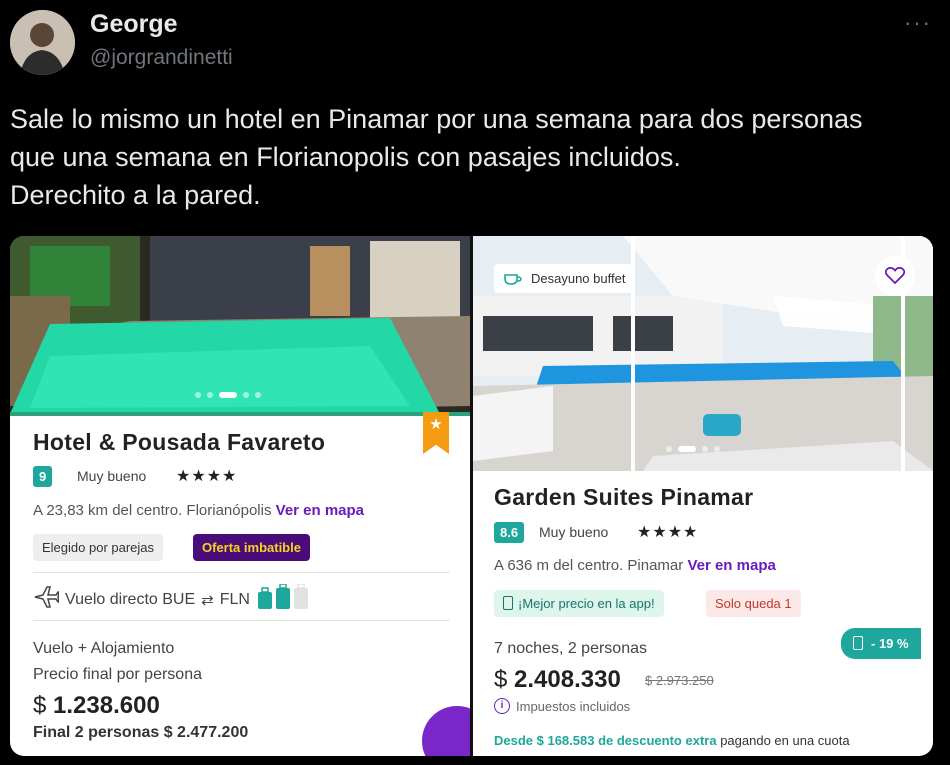  I want to click on swap-arrows-icon: ⇄, so click(207, 600).